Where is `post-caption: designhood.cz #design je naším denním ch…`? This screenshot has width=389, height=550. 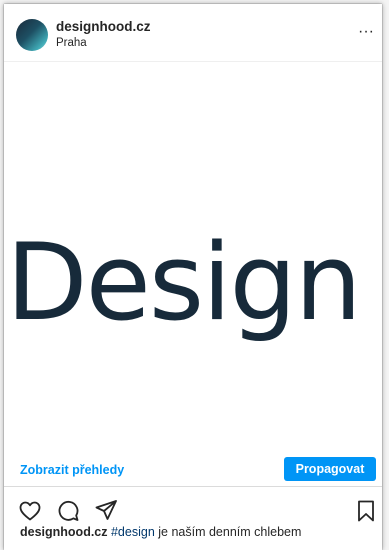
post-caption: designhood.cz #design je naším denním ch… is located at coordinates (200, 532).